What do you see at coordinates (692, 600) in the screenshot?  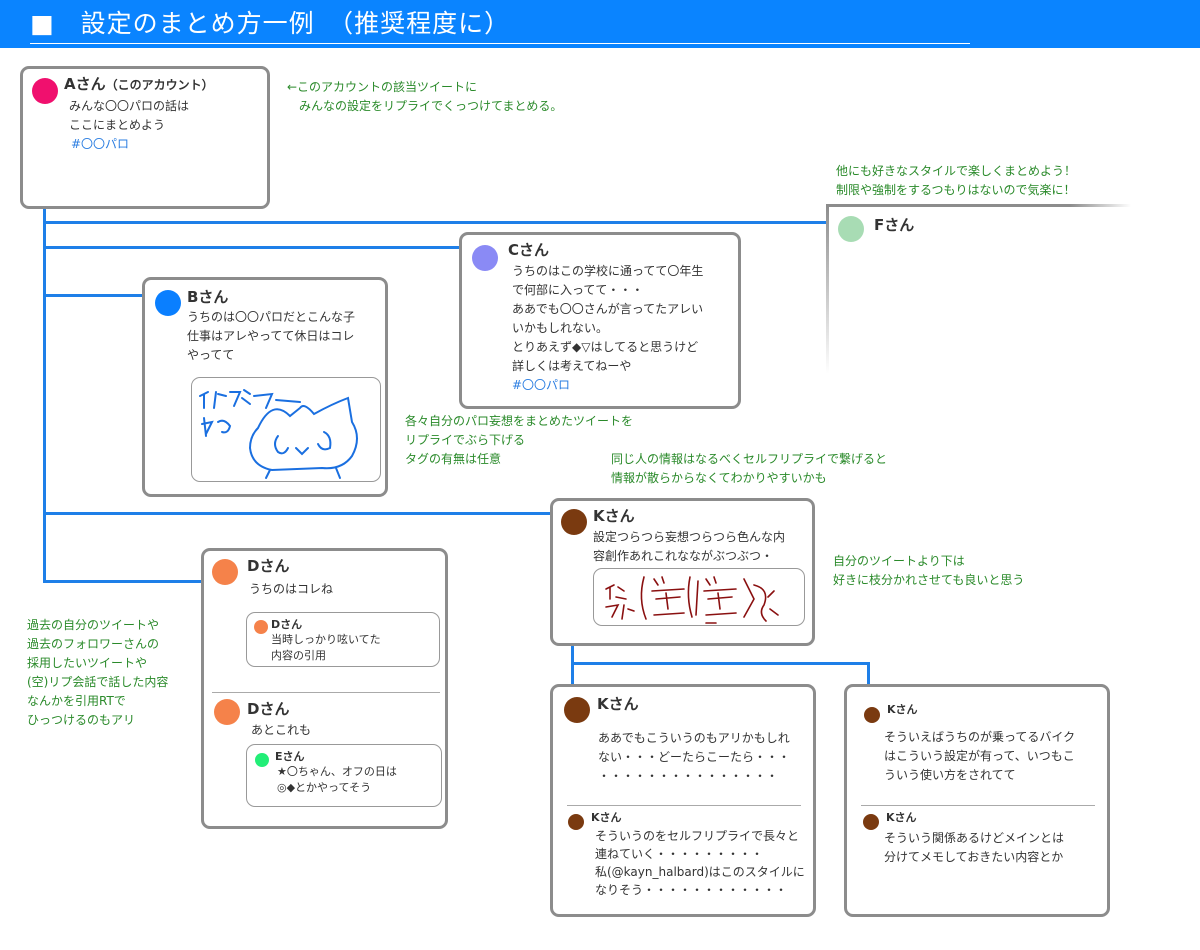 I see `doodle-image-icon` at bounding box center [692, 600].